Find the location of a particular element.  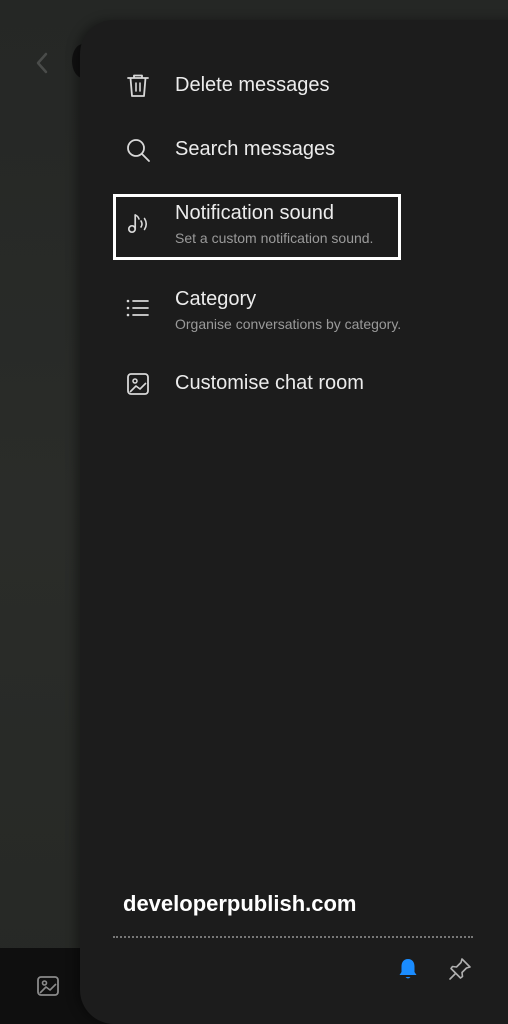

menu-item-title: Notification sound is located at coordinates (254, 213).